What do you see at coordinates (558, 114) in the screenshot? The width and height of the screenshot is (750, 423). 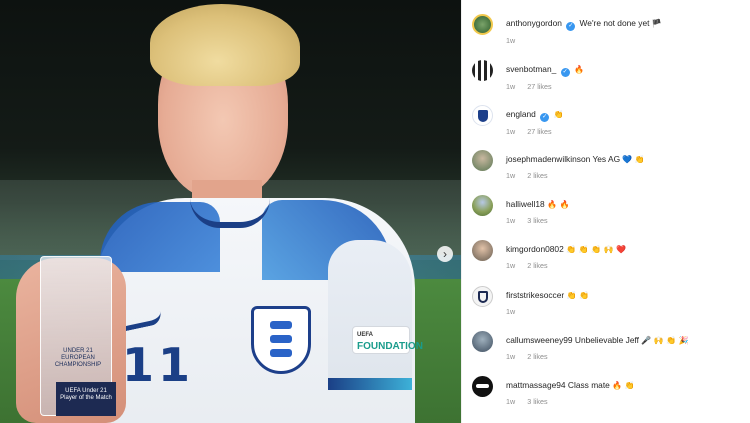 I see `comment-emoji: 👏` at bounding box center [558, 114].